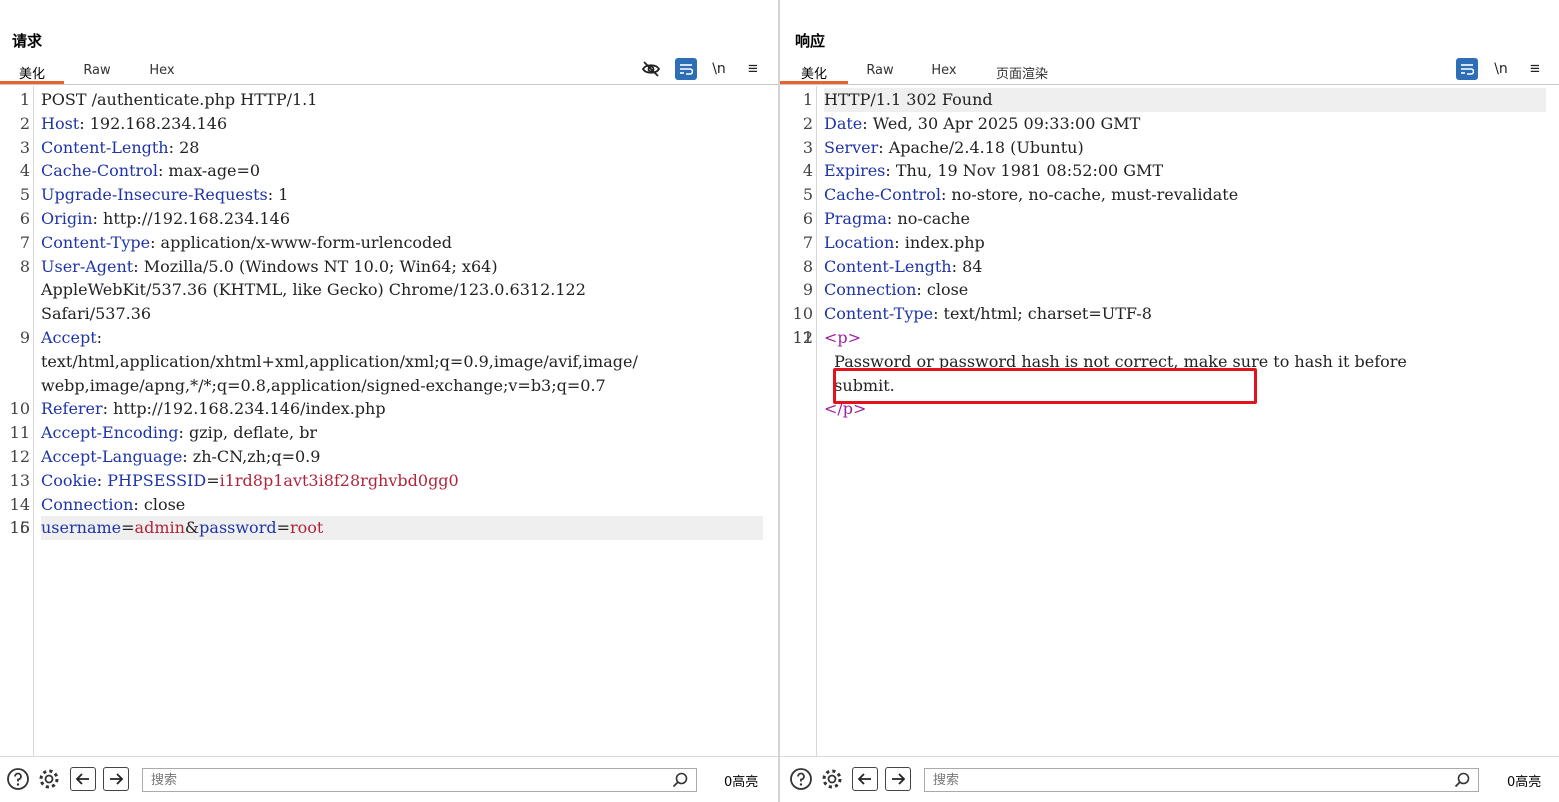 This screenshot has width=1559, height=802. I want to click on tab-render: 页面渲染, so click(1022, 71).